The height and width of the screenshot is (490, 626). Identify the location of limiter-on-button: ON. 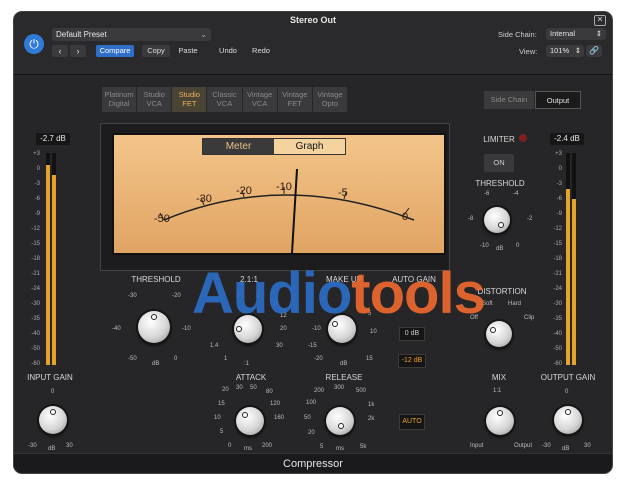
(499, 163).